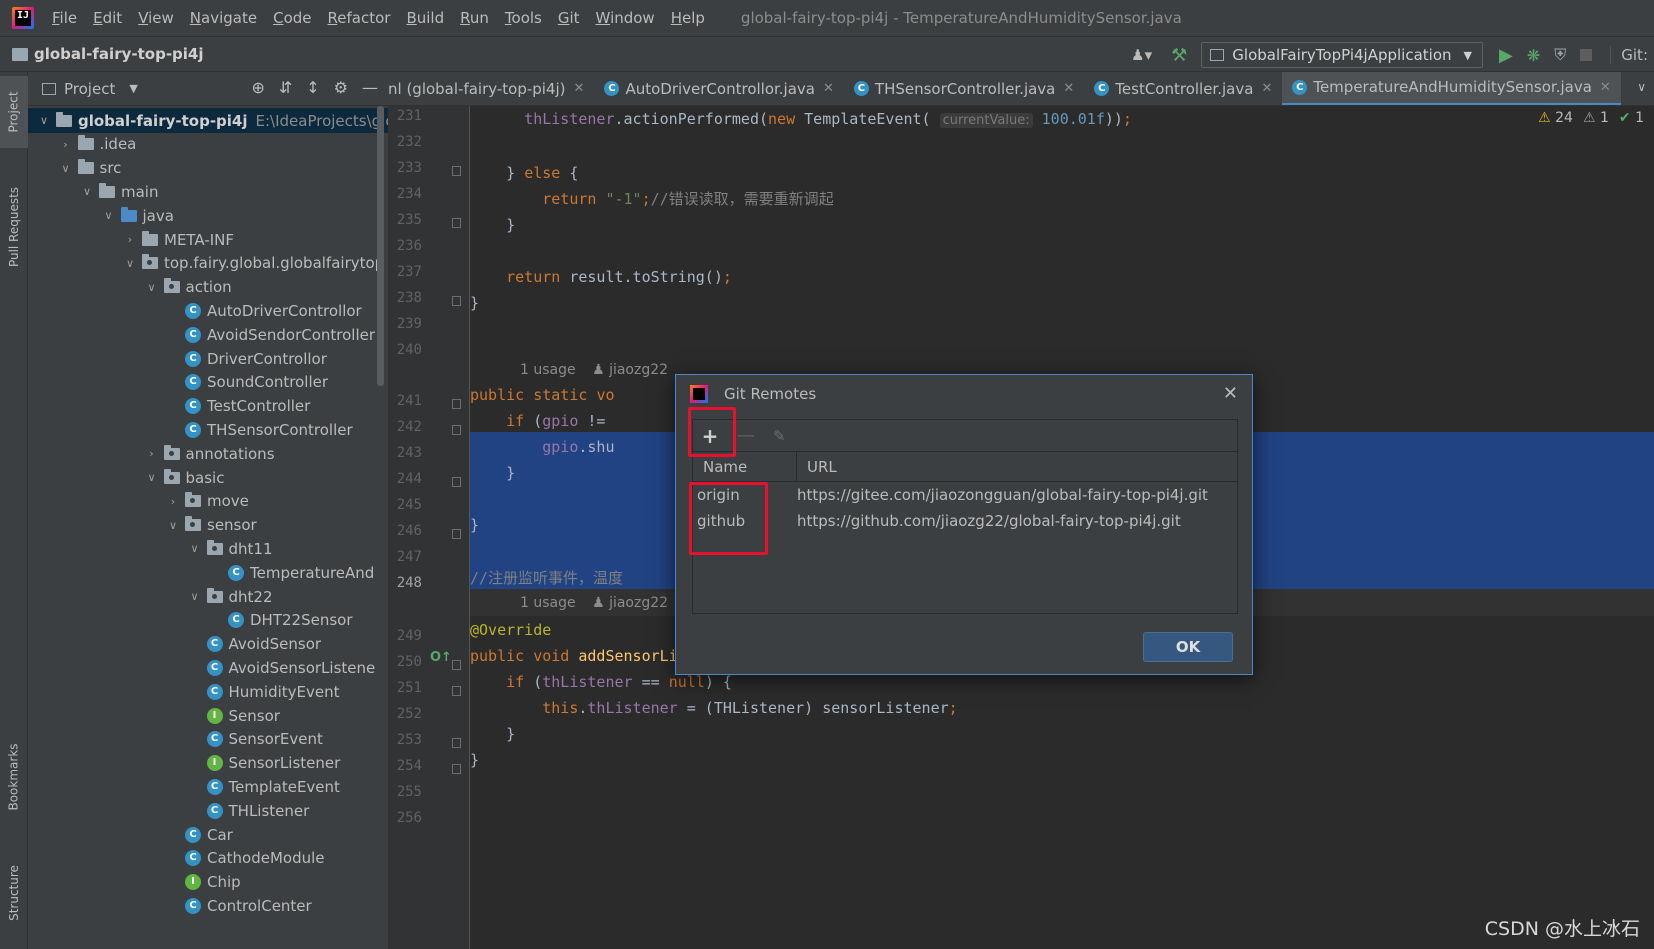  What do you see at coordinates (208, 858) in the screenshot?
I see `tree-item: C CathodeModule` at bounding box center [208, 858].